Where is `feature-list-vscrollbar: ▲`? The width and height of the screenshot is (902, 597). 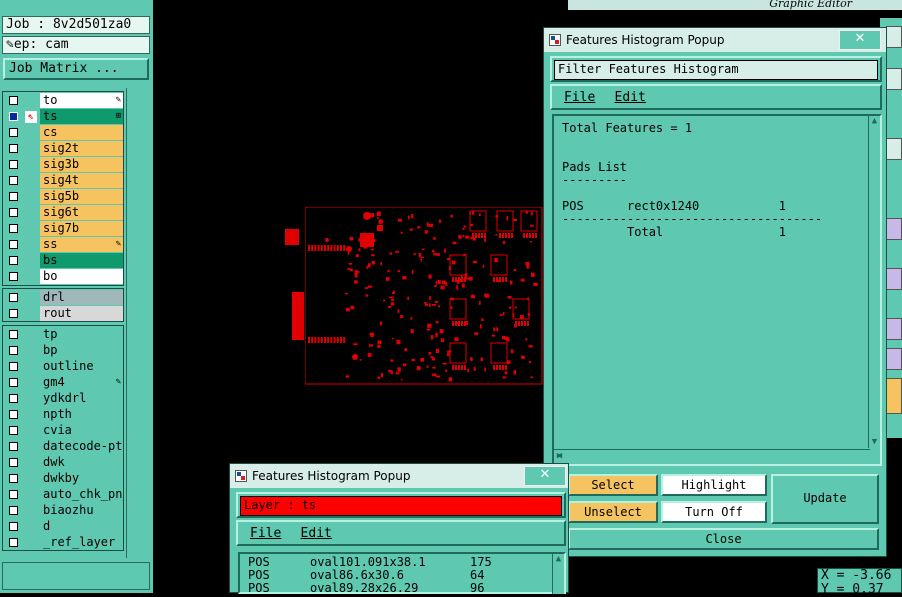 feature-list-vscrollbar: ▲ is located at coordinates (558, 574).